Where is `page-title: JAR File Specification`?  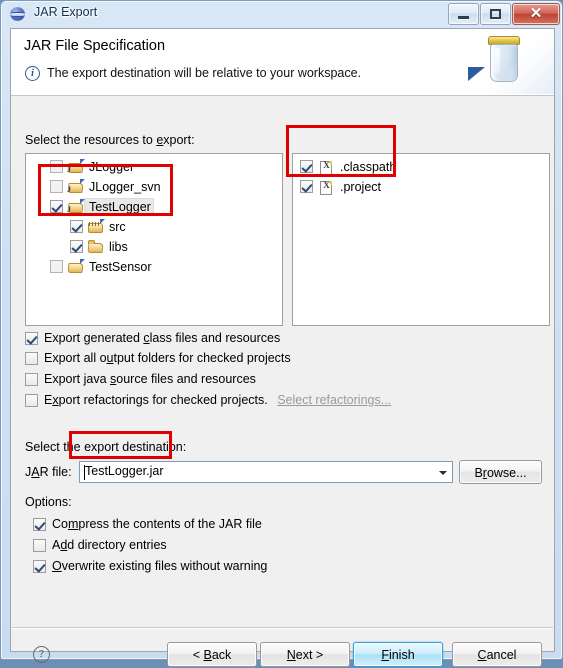
page-title: JAR File Specification is located at coordinates (95, 46).